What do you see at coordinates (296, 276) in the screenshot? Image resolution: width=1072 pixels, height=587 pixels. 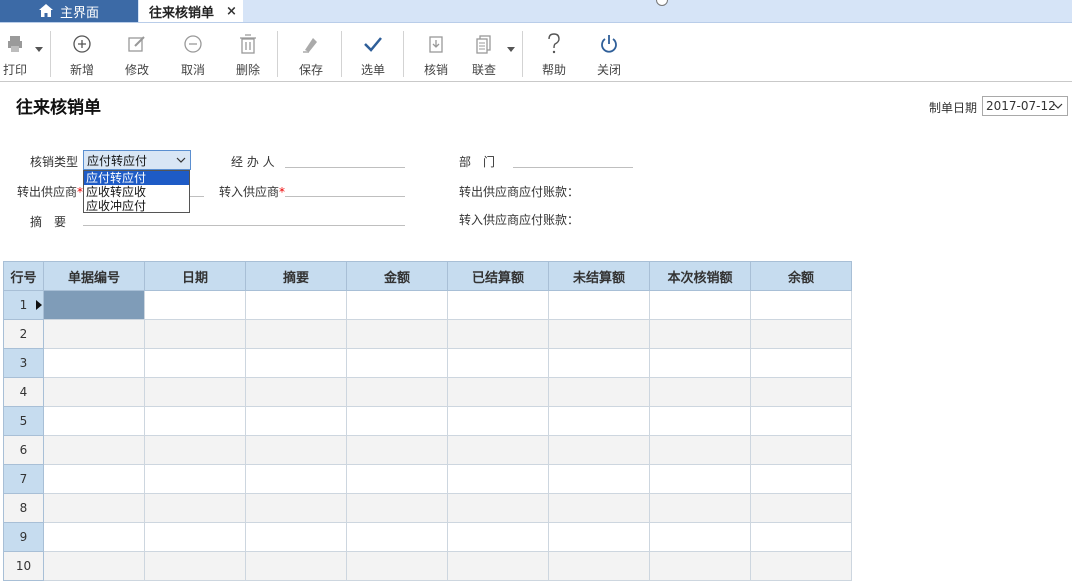 I see `col-header-summary: 摘要` at bounding box center [296, 276].